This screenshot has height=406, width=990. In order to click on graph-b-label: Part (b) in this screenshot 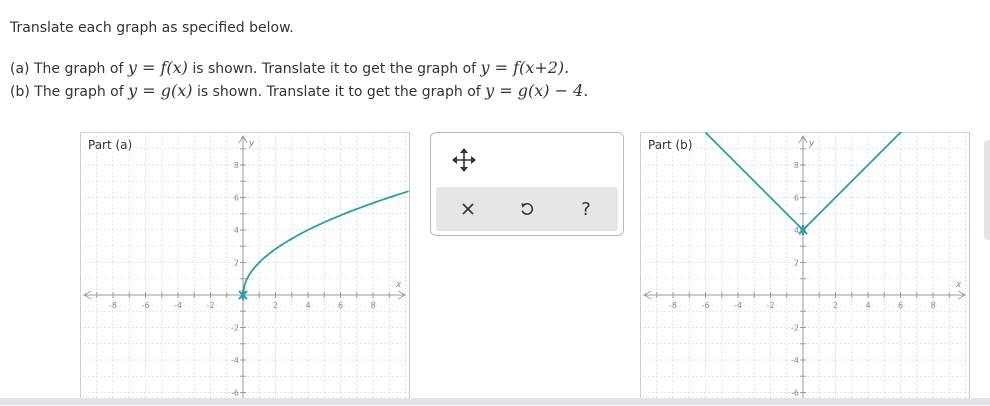, I will do `click(670, 145)`.